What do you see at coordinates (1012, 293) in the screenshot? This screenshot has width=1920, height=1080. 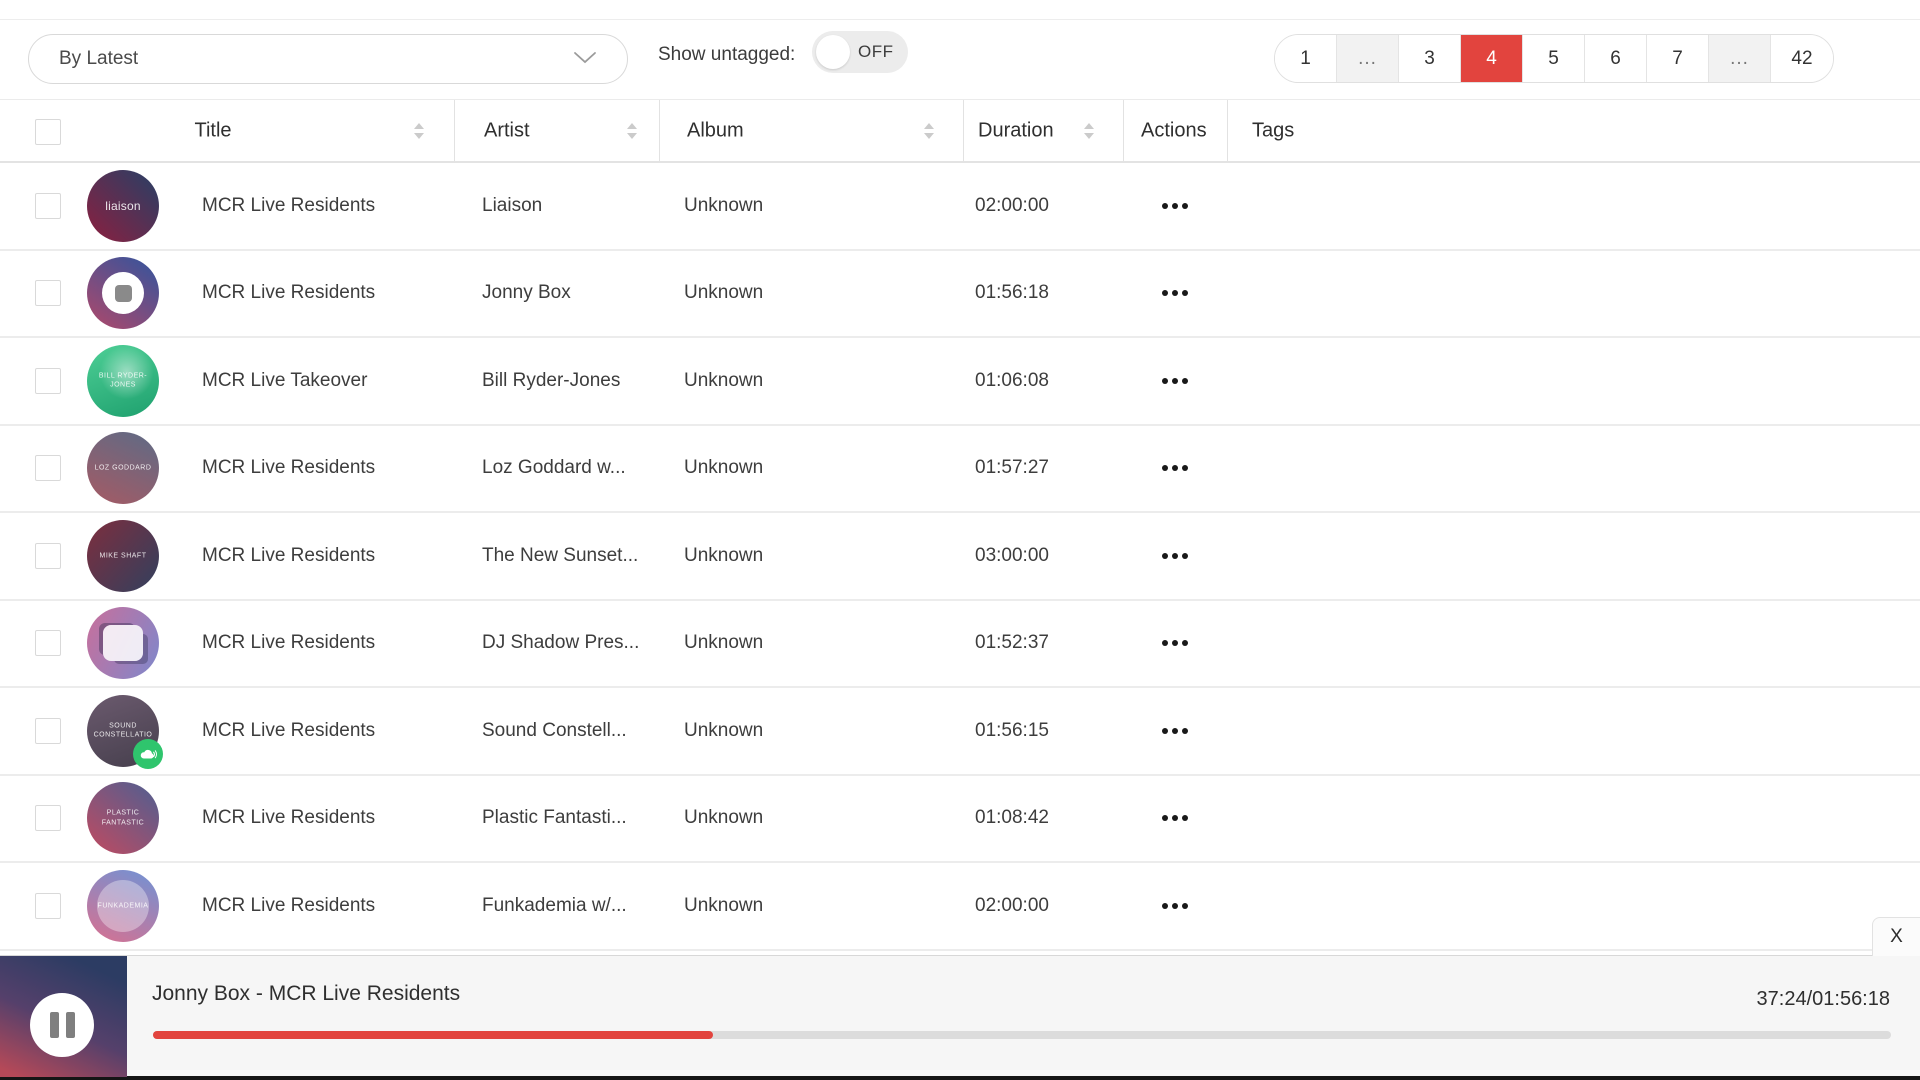 I see `track-duration: 01:56:18` at bounding box center [1012, 293].